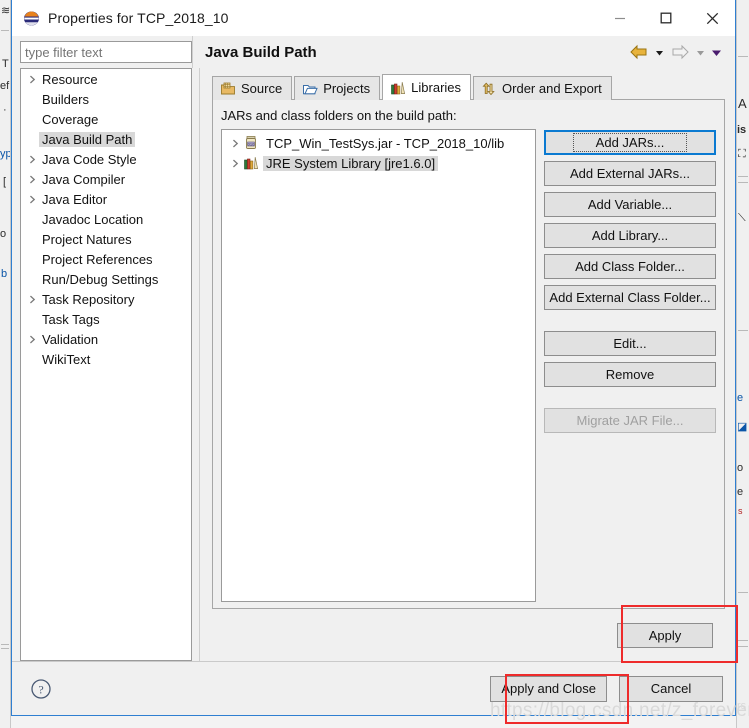 Image resolution: width=749 pixels, height=728 pixels. What do you see at coordinates (89, 159) in the screenshot?
I see `sidebar-item-label: Java Code Style` at bounding box center [89, 159].